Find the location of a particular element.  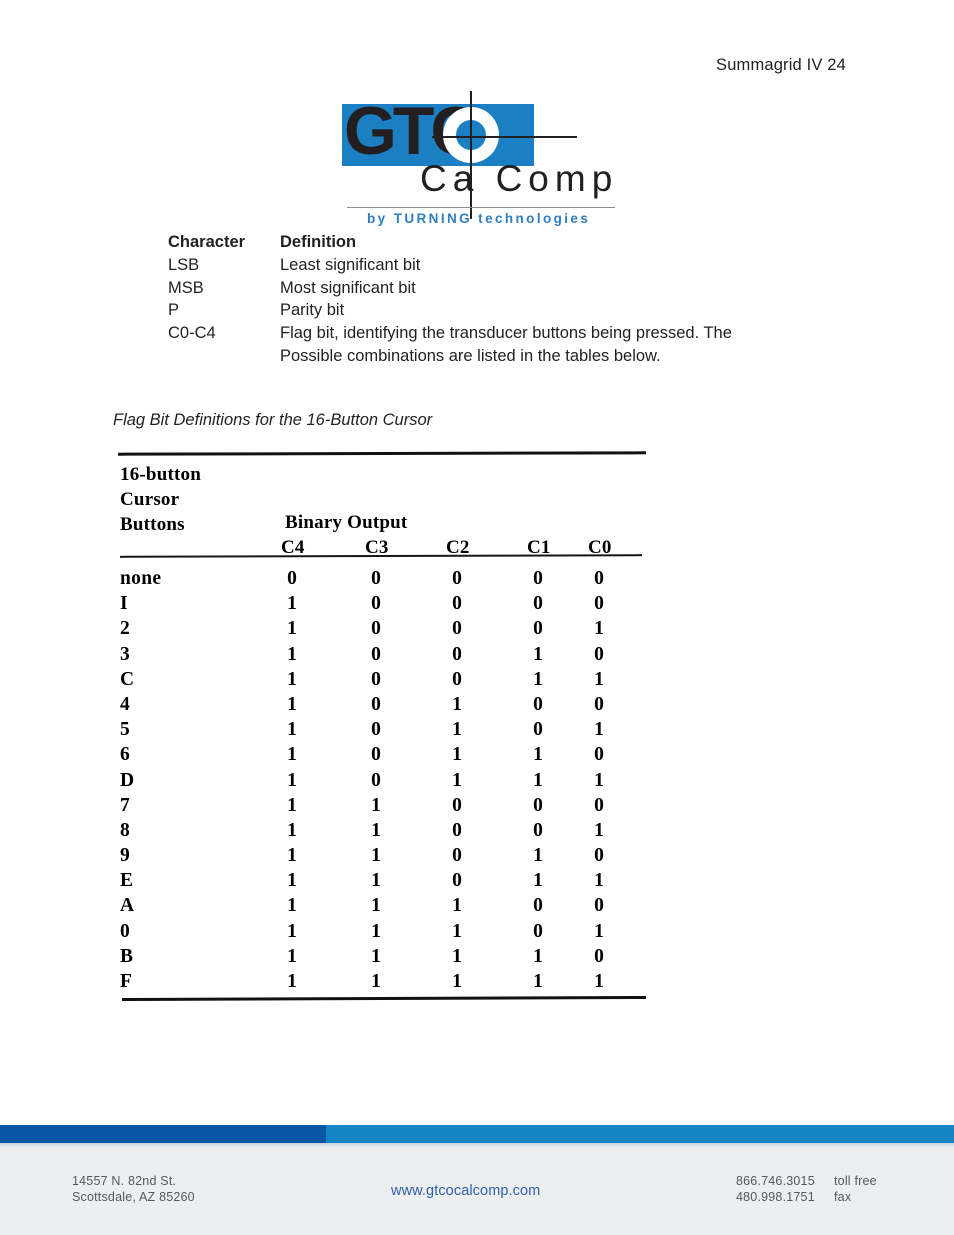

footer-contacts: 866.746.3015 toll free 480.998.1751 fax is located at coordinates (816, 1189).